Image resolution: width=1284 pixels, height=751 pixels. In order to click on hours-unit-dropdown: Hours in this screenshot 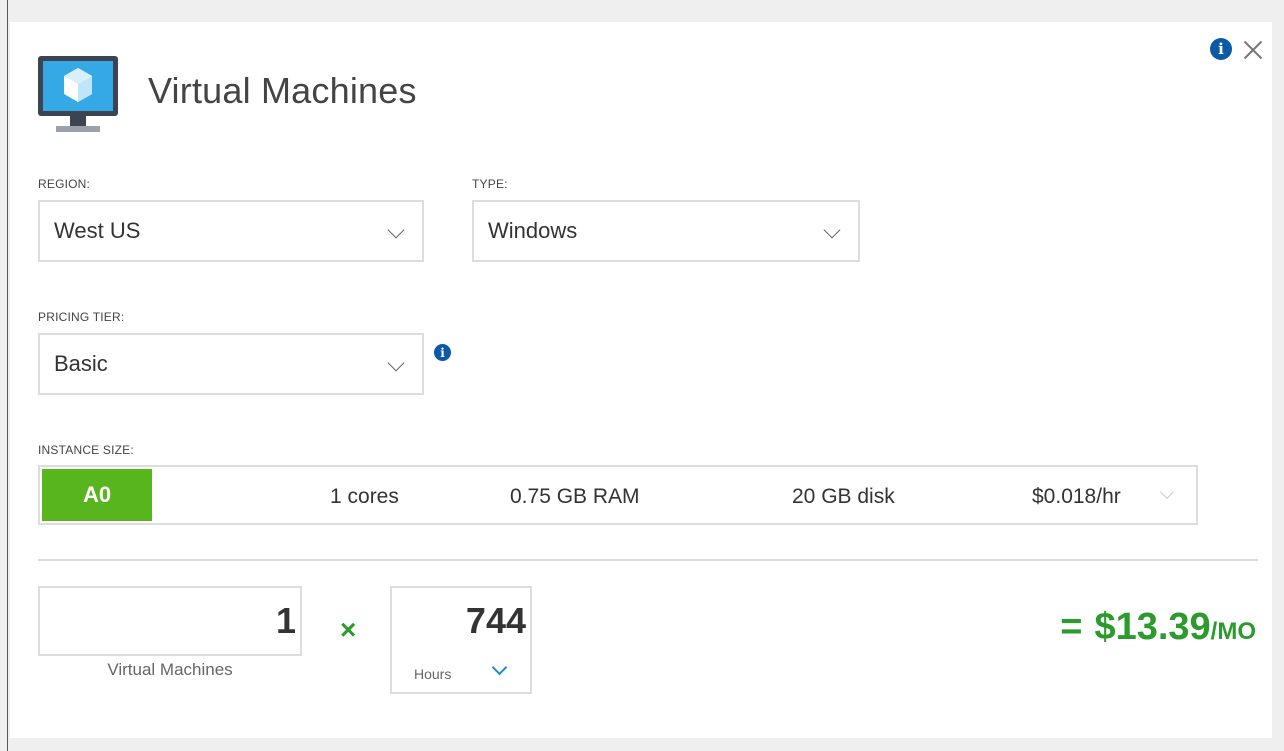, I will do `click(461, 673)`.